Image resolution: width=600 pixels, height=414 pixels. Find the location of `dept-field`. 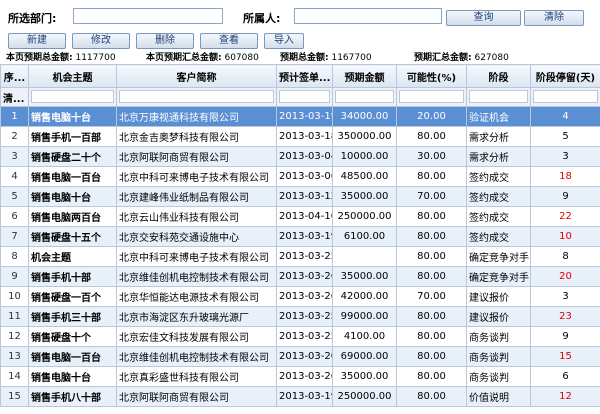

dept-field is located at coordinates (148, 16).